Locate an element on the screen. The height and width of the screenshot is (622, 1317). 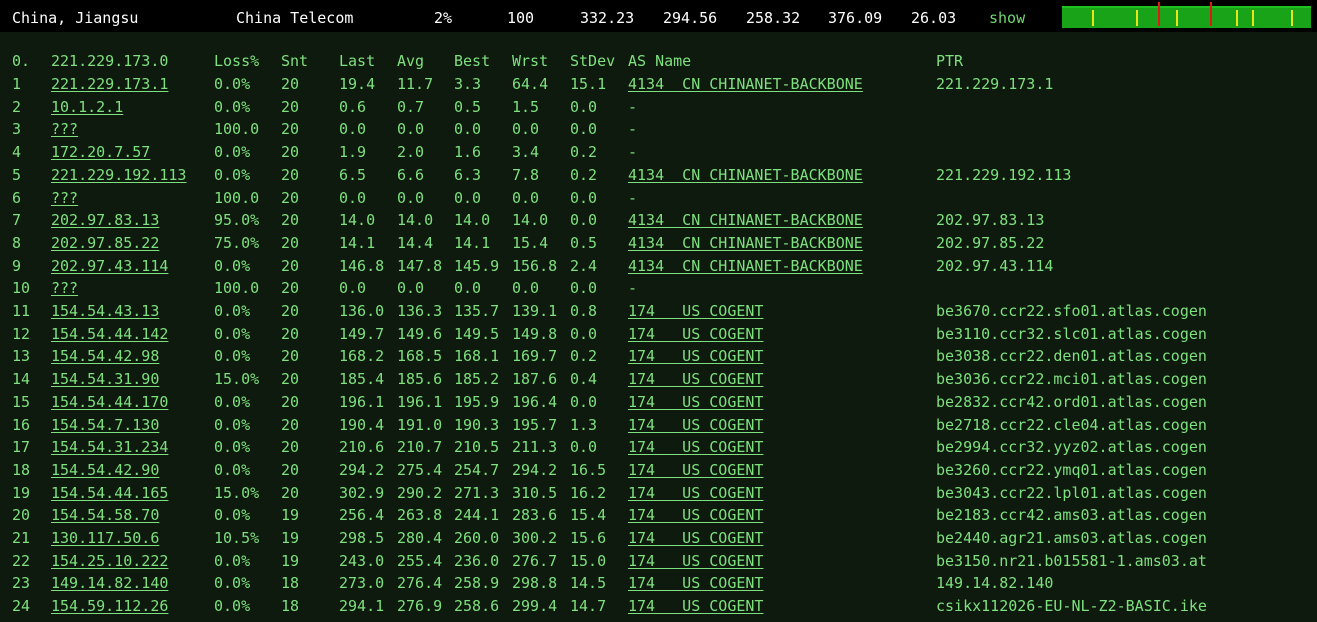
hop-best: 185.2 is located at coordinates (477, 379).